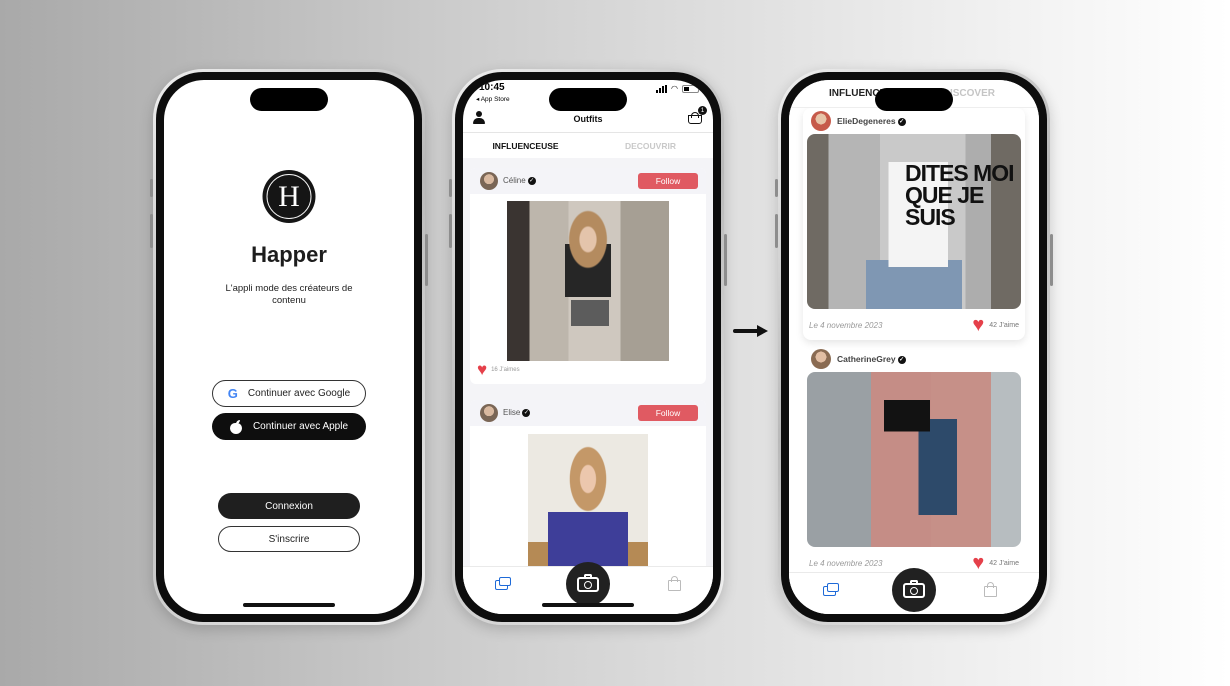 The width and height of the screenshot is (1230, 686). I want to click on status-time: 10:45, so click(492, 87).